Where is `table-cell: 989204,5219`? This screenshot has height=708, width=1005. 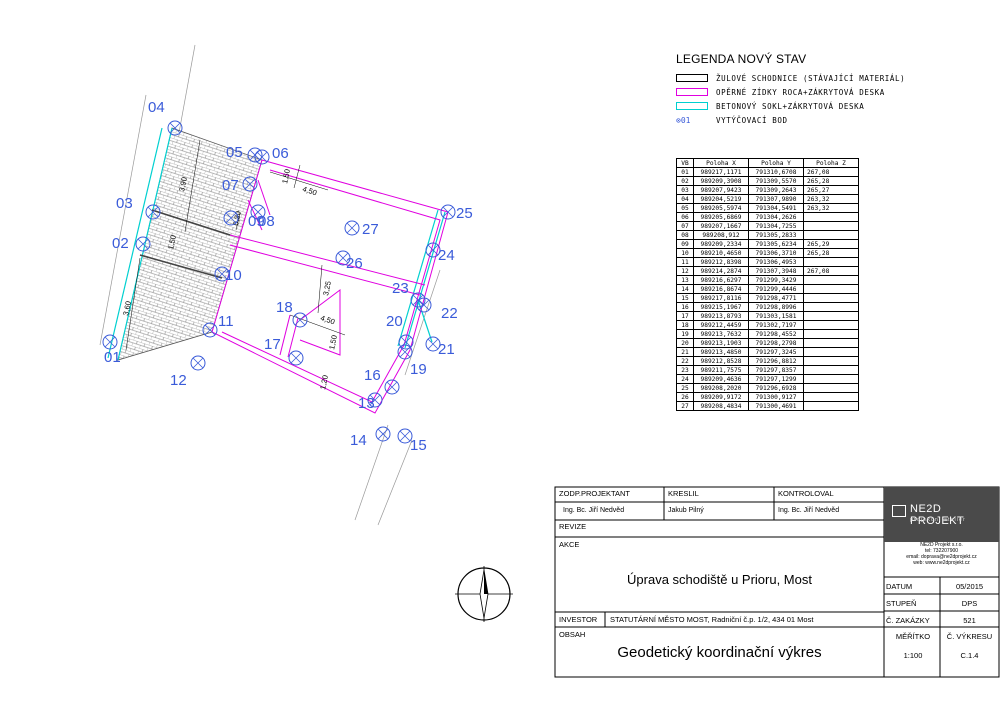 table-cell: 989204,5219 is located at coordinates (721, 199).